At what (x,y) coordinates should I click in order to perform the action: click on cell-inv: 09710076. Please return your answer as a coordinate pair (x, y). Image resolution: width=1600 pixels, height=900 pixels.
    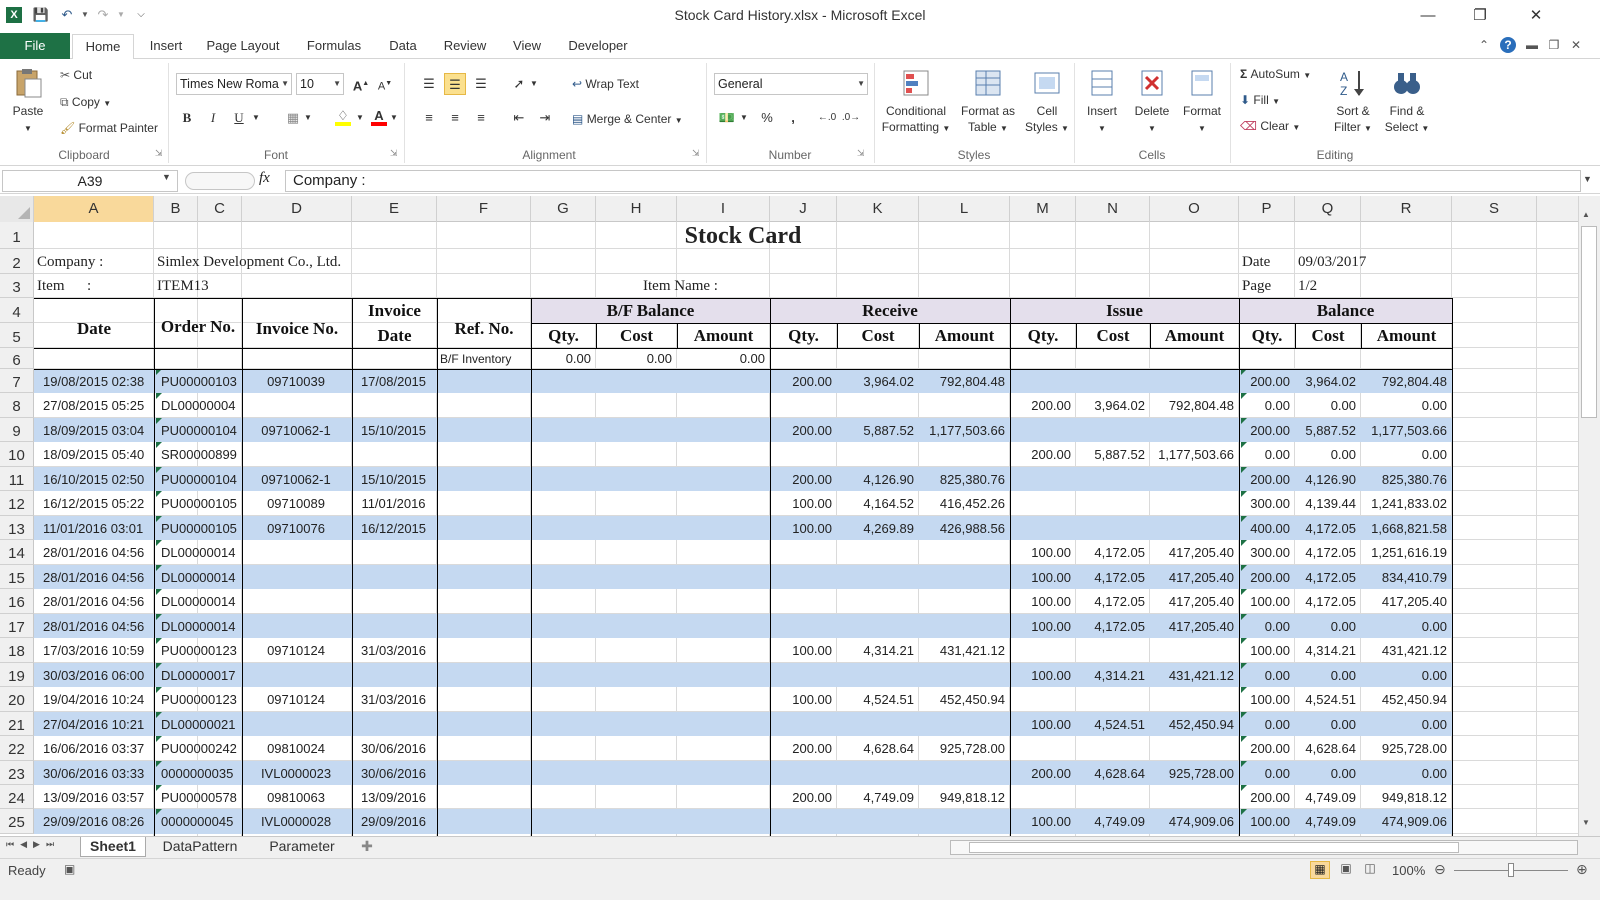
    Looking at the image, I should click on (296, 528).